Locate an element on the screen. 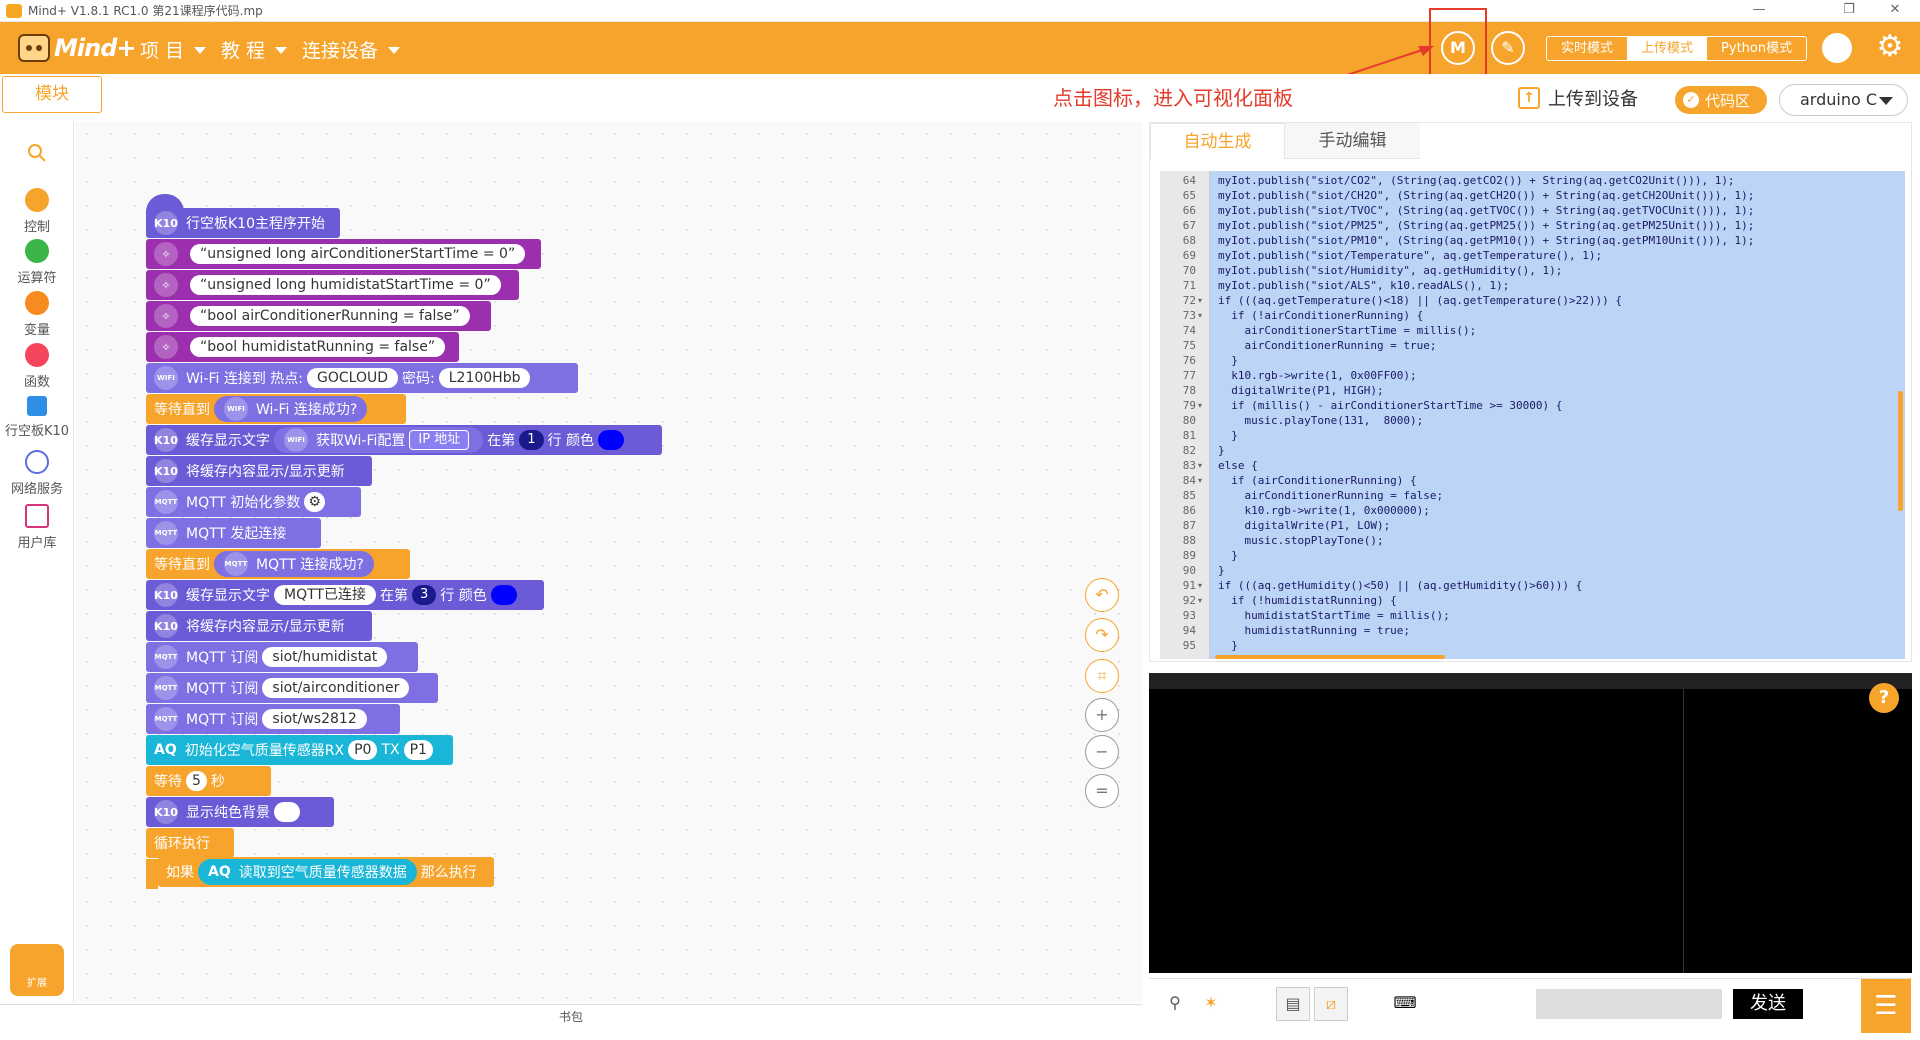 The height and width of the screenshot is (1040, 1920). zoom-reset-icon: = is located at coordinates (1102, 791).